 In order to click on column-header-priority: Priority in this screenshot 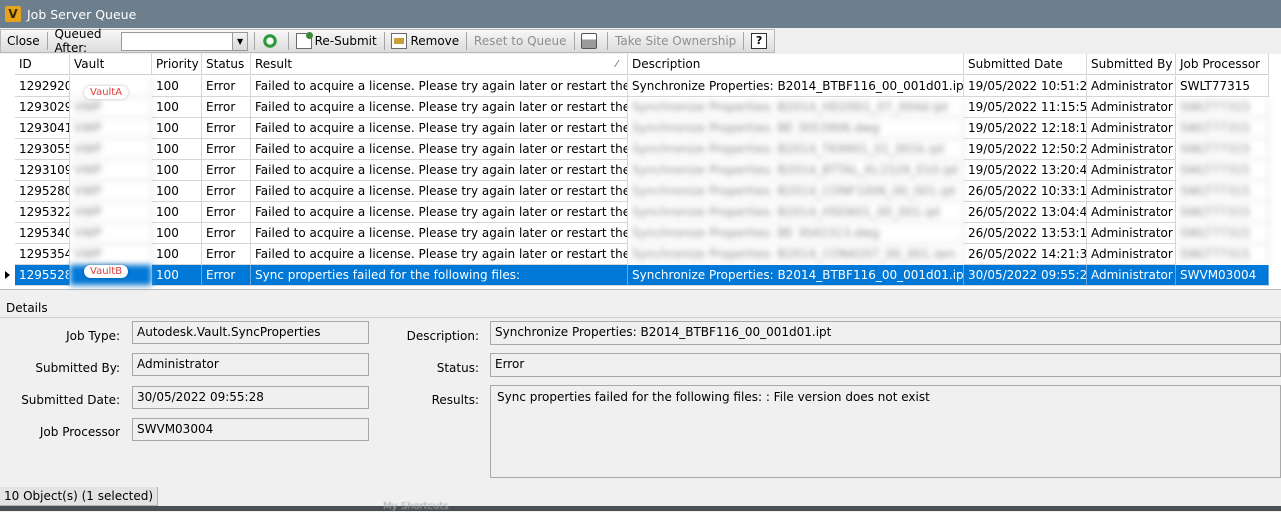, I will do `click(177, 64)`.